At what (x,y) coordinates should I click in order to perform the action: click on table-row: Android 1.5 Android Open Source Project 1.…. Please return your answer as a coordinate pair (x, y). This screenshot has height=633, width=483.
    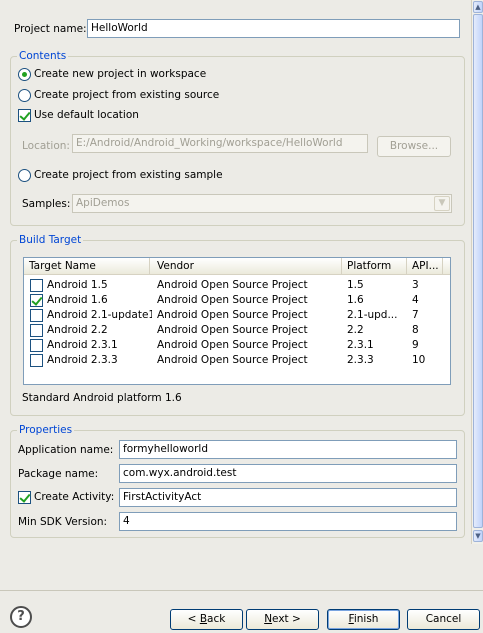
    Looking at the image, I should click on (237, 285).